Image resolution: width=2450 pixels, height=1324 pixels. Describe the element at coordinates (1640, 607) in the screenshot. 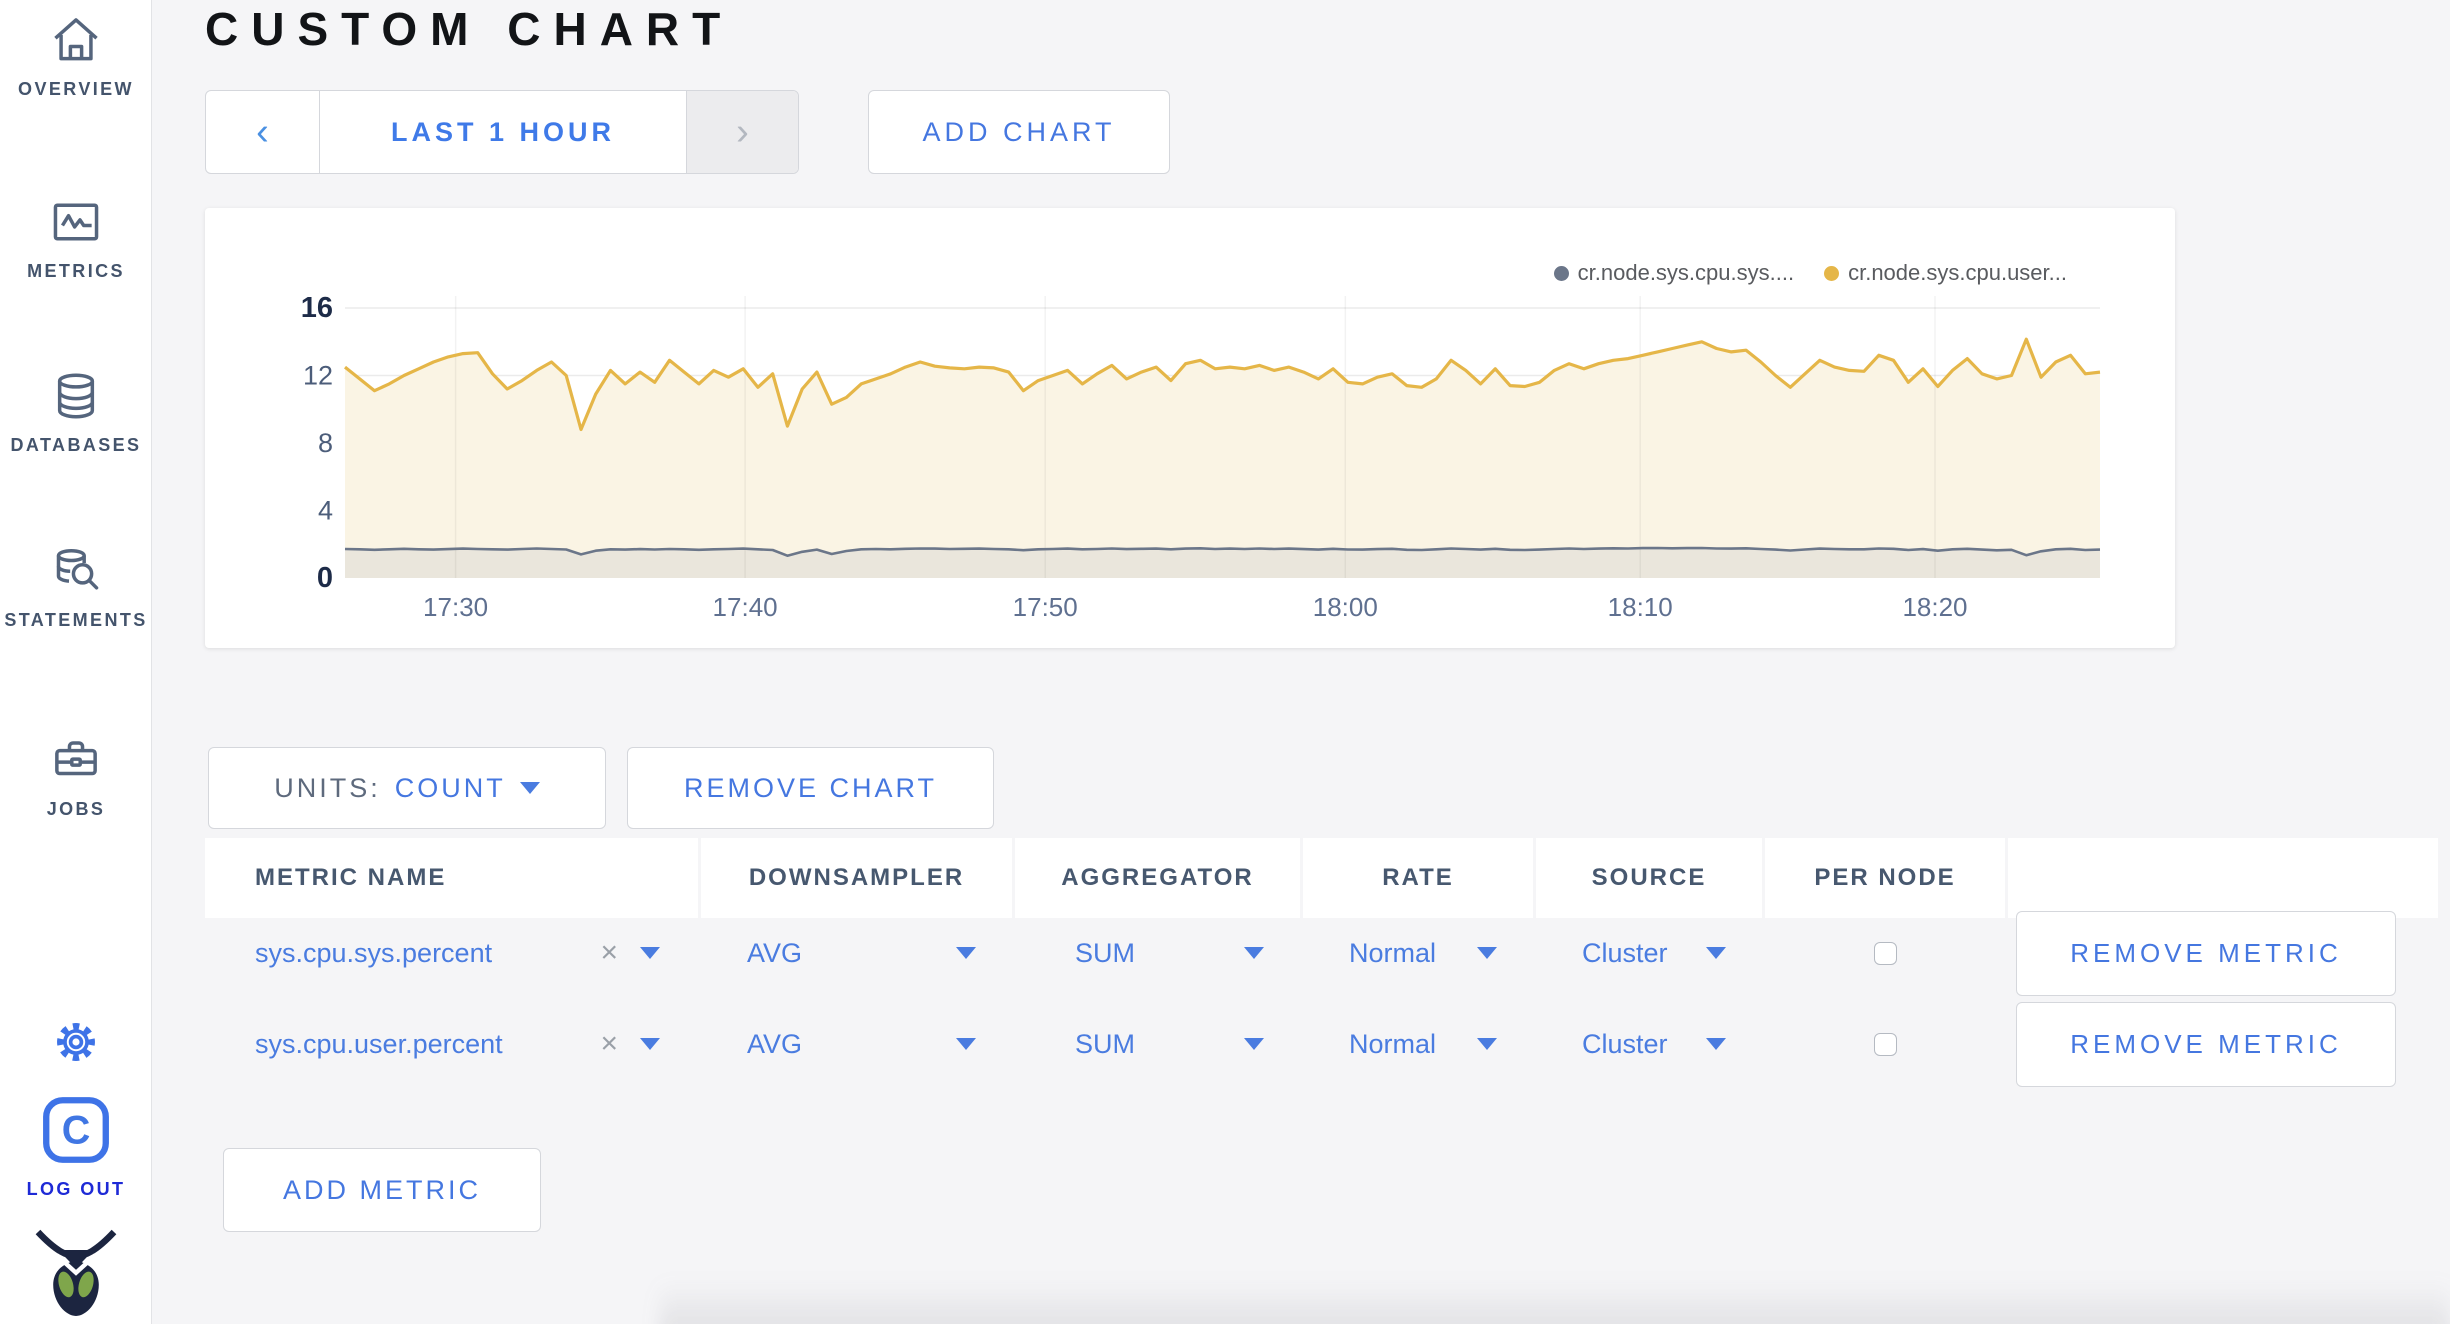

I see `svg-text: 18:10` at that location.